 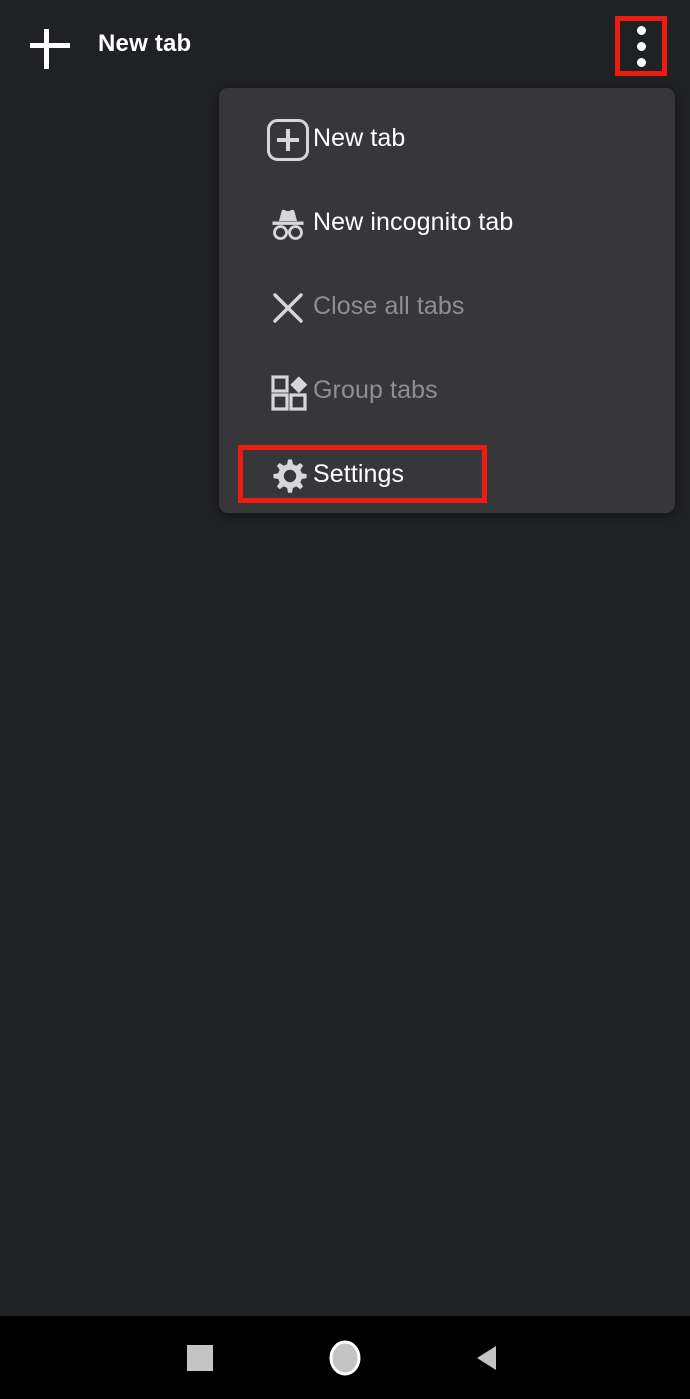 I want to click on menu-item-label: New tab, so click(x=359, y=138).